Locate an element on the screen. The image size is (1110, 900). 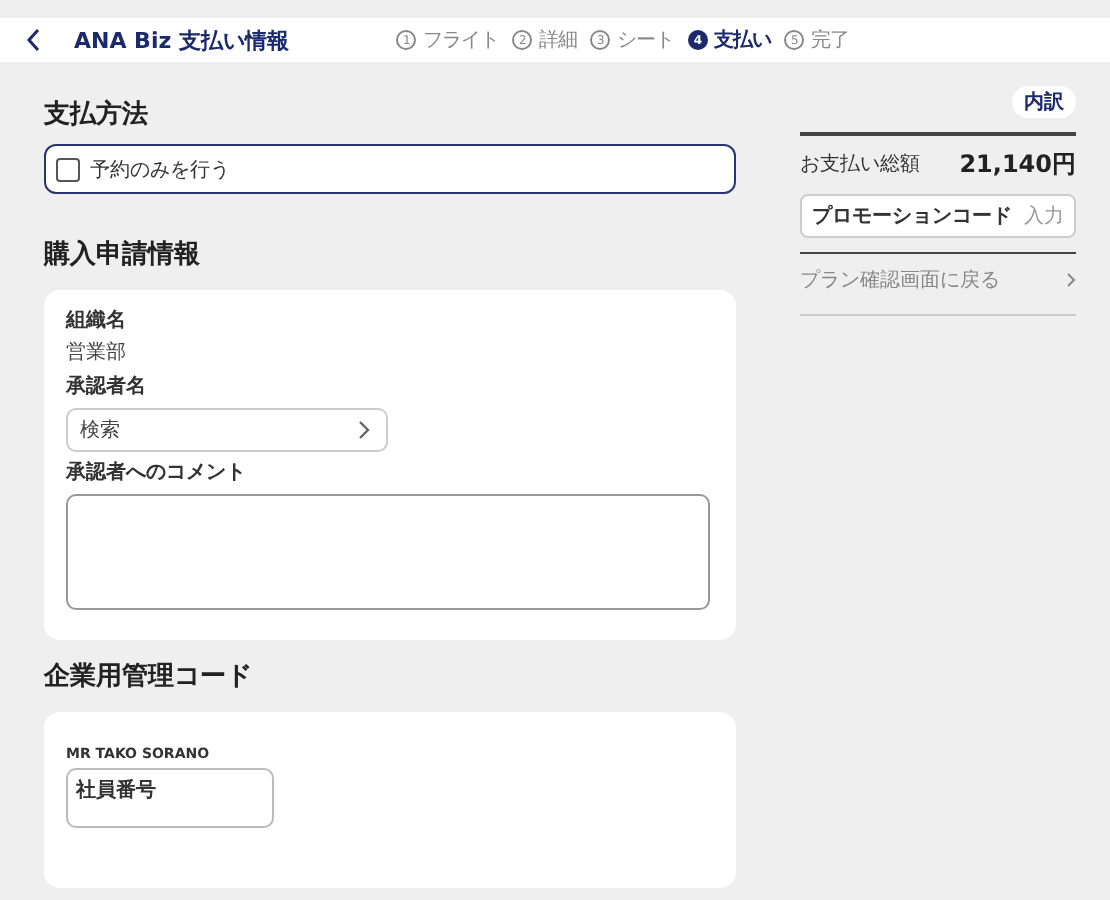
back-icon is located at coordinates (34, 40).